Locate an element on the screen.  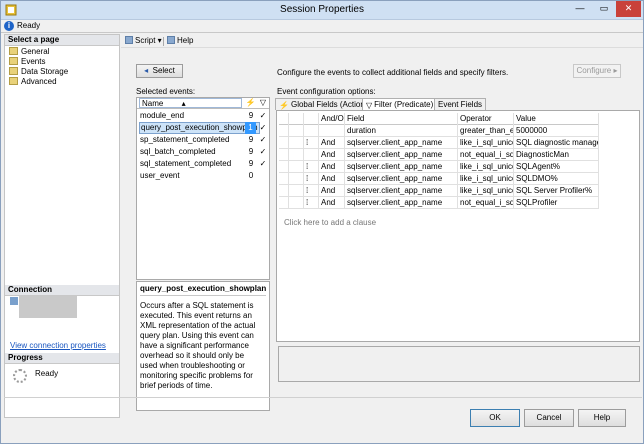
page-general: General is located at coordinates (29, 52).